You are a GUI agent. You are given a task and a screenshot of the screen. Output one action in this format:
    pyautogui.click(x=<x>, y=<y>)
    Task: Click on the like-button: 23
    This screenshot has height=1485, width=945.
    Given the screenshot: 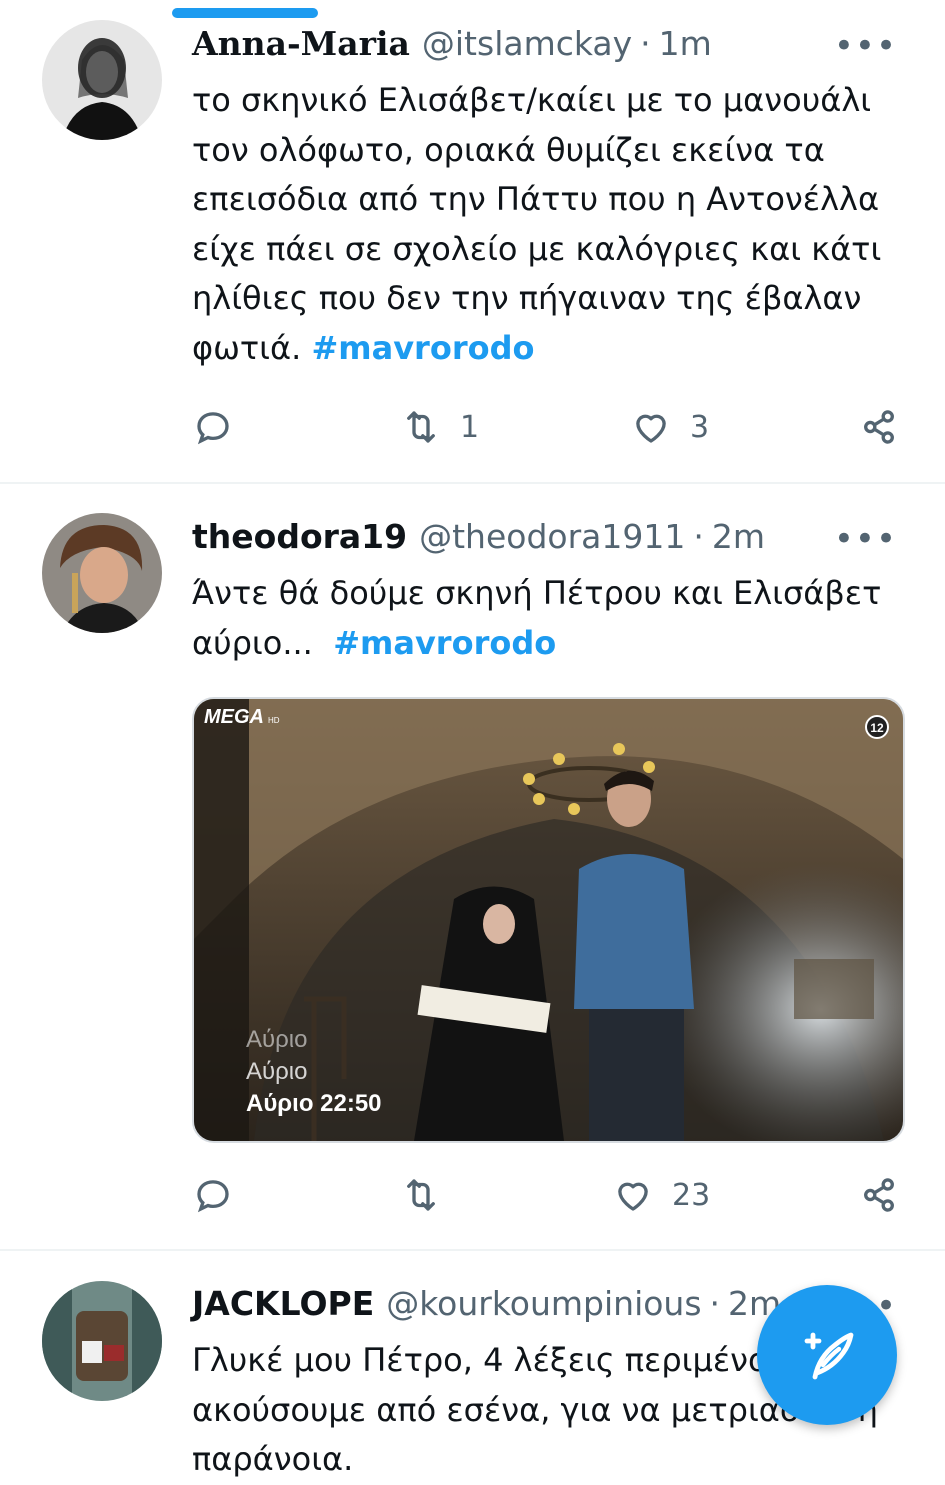 What is the action you would take?
    pyautogui.click(x=661, y=1195)
    